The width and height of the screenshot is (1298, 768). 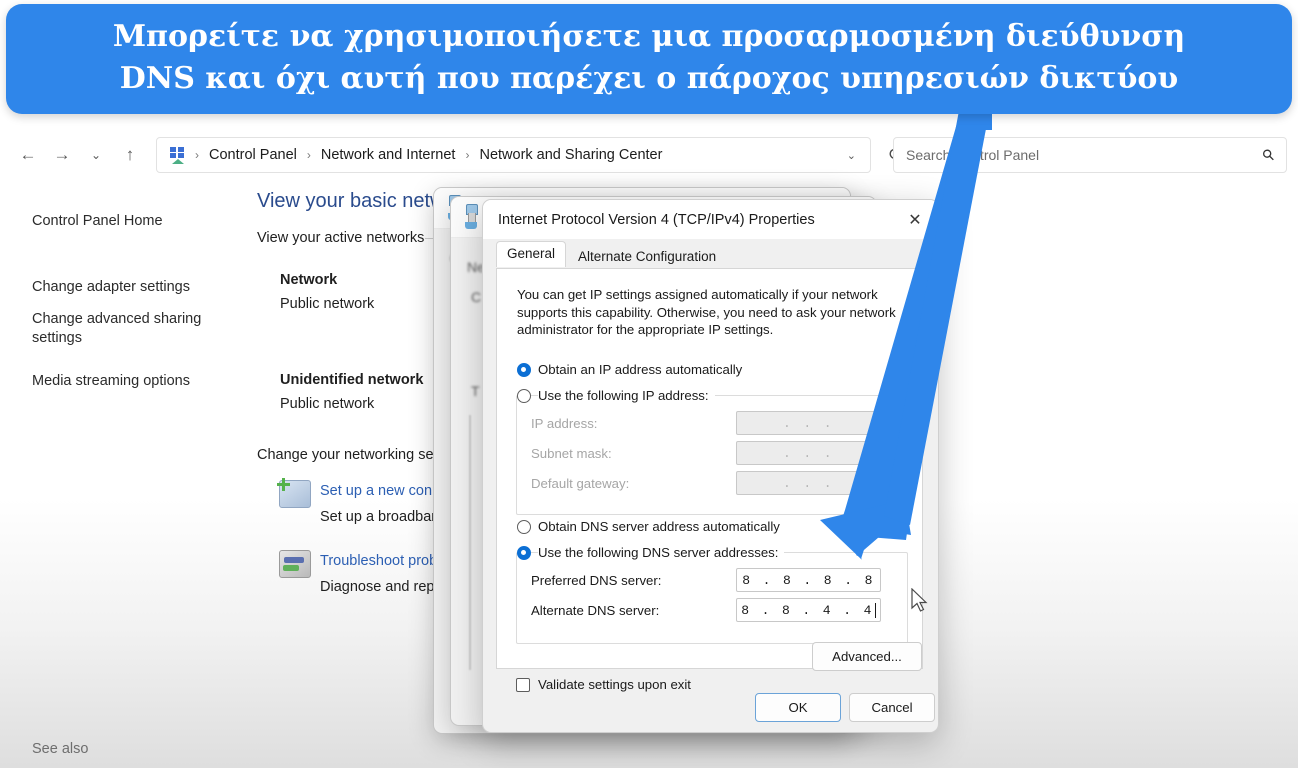 I want to click on troubleshoot-icon, so click(x=295, y=564).